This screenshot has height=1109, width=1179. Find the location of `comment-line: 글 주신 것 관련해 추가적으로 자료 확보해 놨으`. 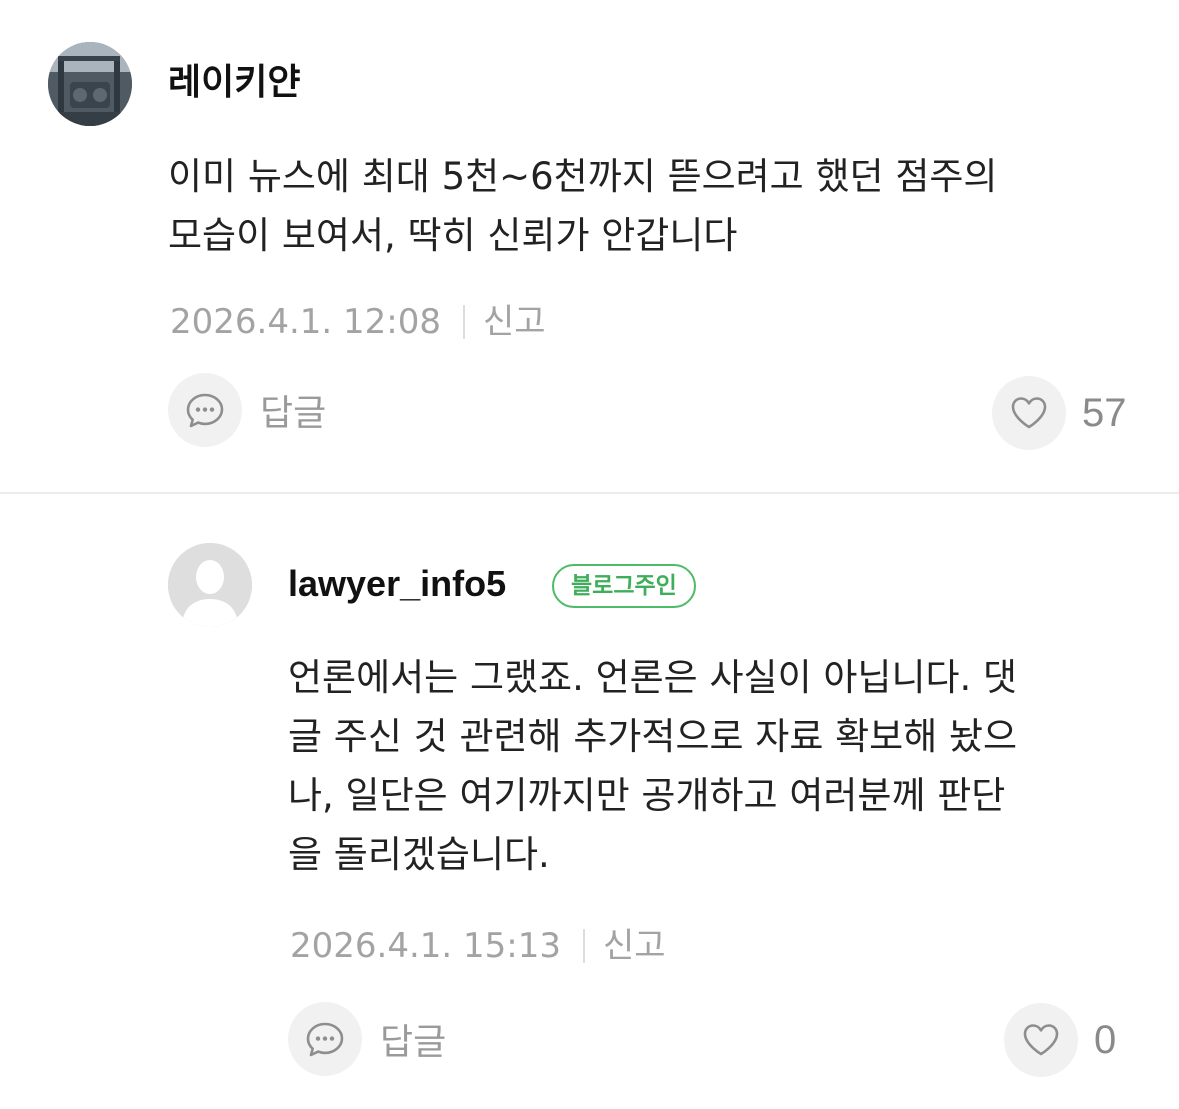

comment-line: 글 주신 것 관련해 추가적으로 자료 확보해 놨으 is located at coordinates (653, 736).